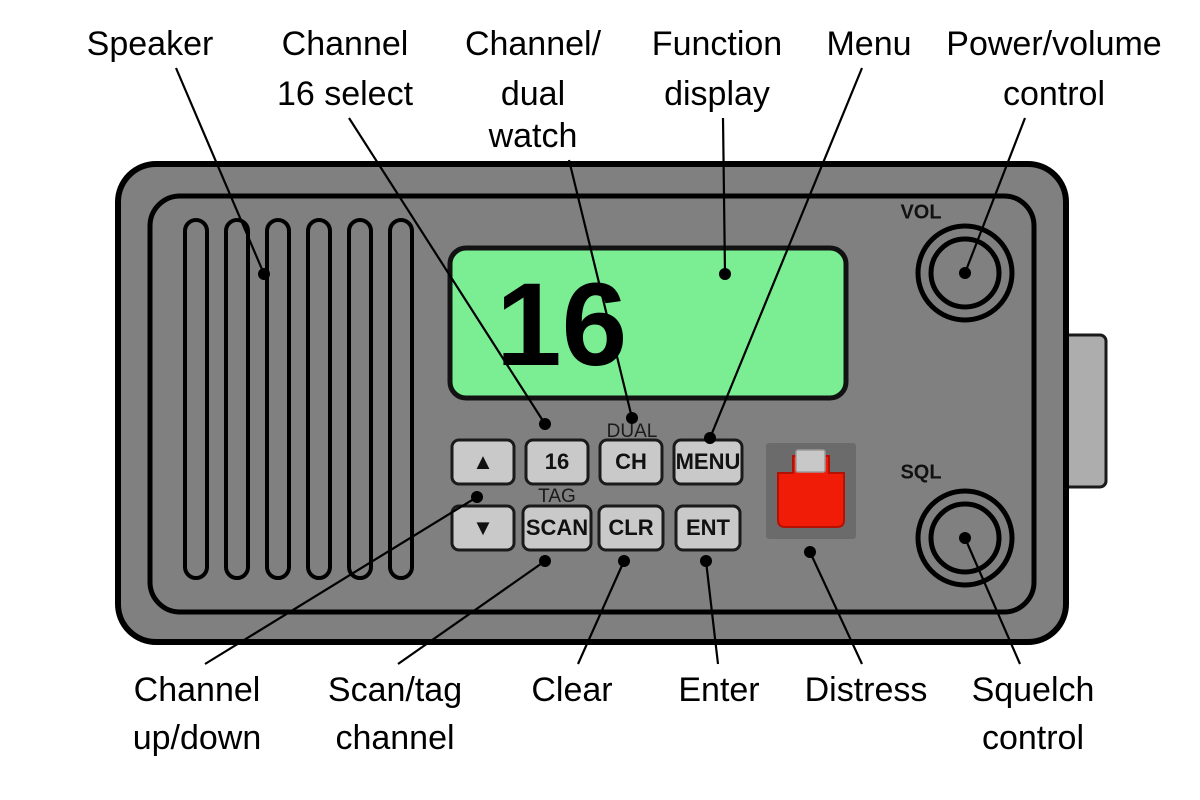 The image size is (1200, 800). What do you see at coordinates (1053, 44) in the screenshot?
I see `callout-power-volume-control-line-1: Power/volume` at bounding box center [1053, 44].